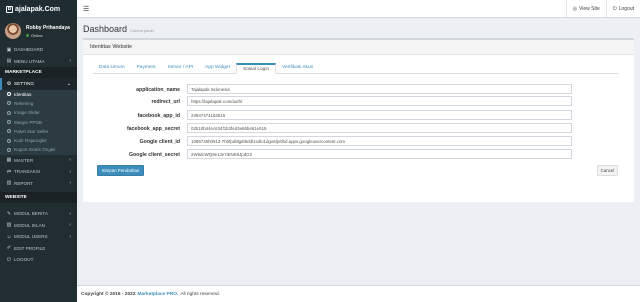 The height and width of the screenshot is (302, 640). What do you see at coordinates (105, 29) in the screenshot?
I see `page-title: Dashboard` at bounding box center [105, 29].